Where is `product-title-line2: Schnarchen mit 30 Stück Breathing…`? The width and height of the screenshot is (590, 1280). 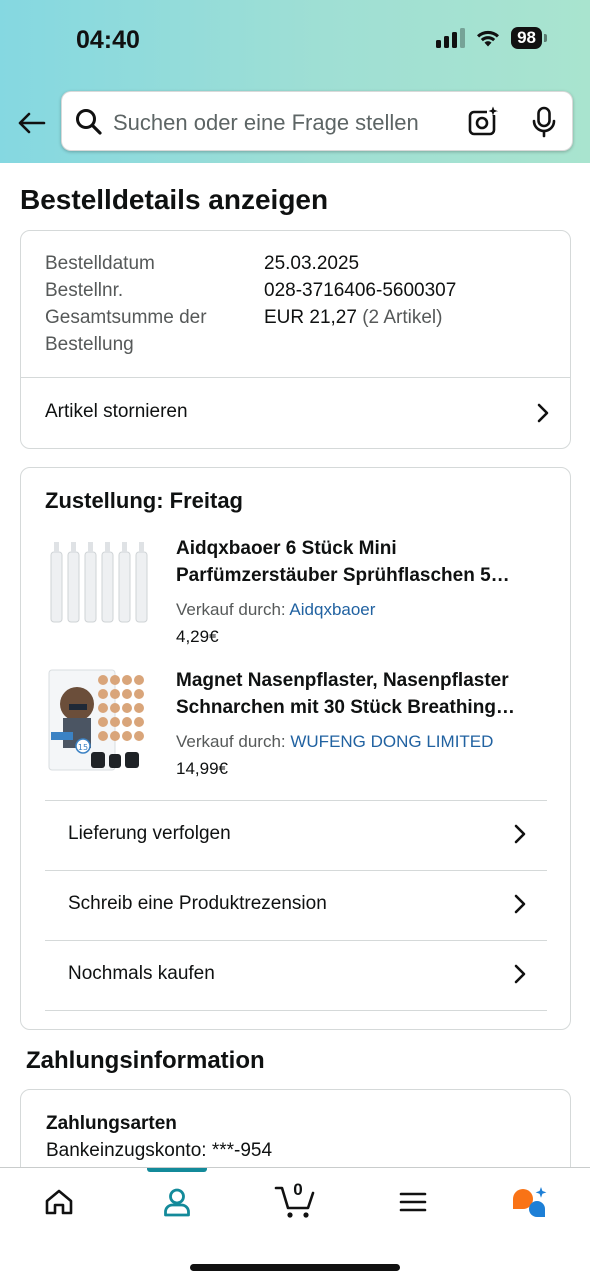
product-title-line2: Schnarchen mit 30 Stück Breathing… is located at coordinates (345, 707).